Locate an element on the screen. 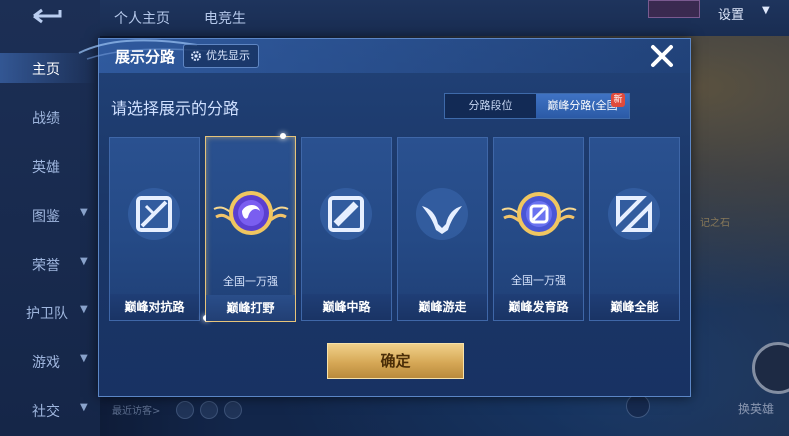  sidebar-item-codex: 图鉴 ▼ is located at coordinates (48, 215).